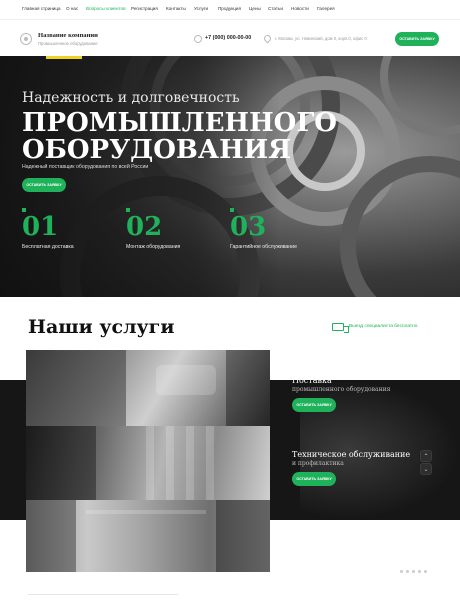 This screenshot has width=460, height=600. I want to click on company-subtitle: Промышленное оборудование, so click(68, 43).